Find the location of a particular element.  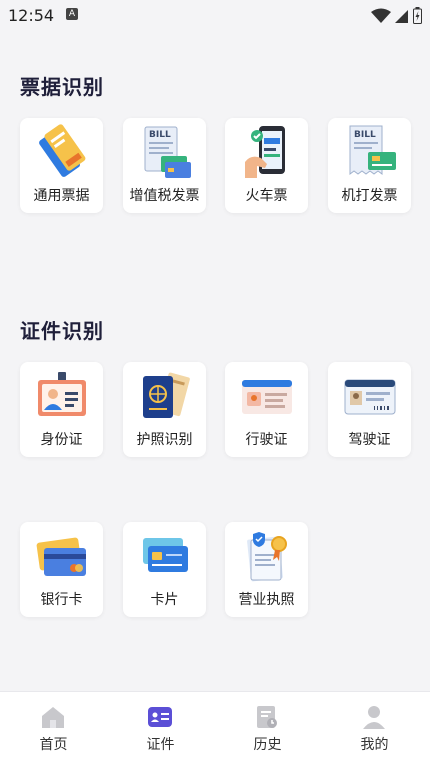

card-card: 卡片 is located at coordinates (164, 569).